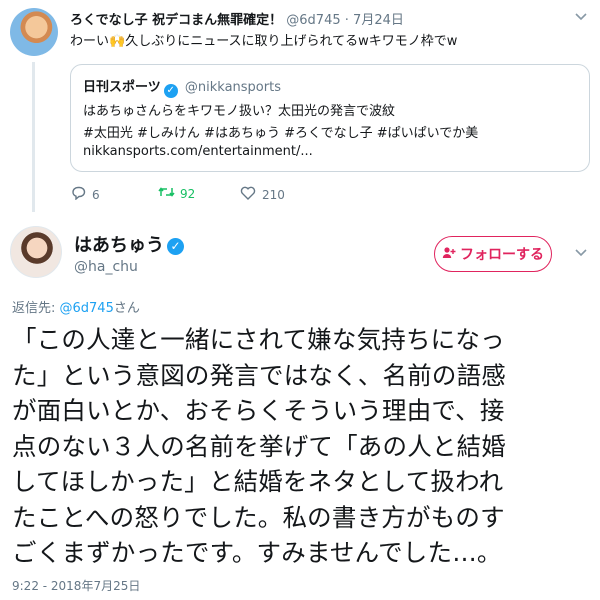  I want to click on reply-icon, so click(78, 195).